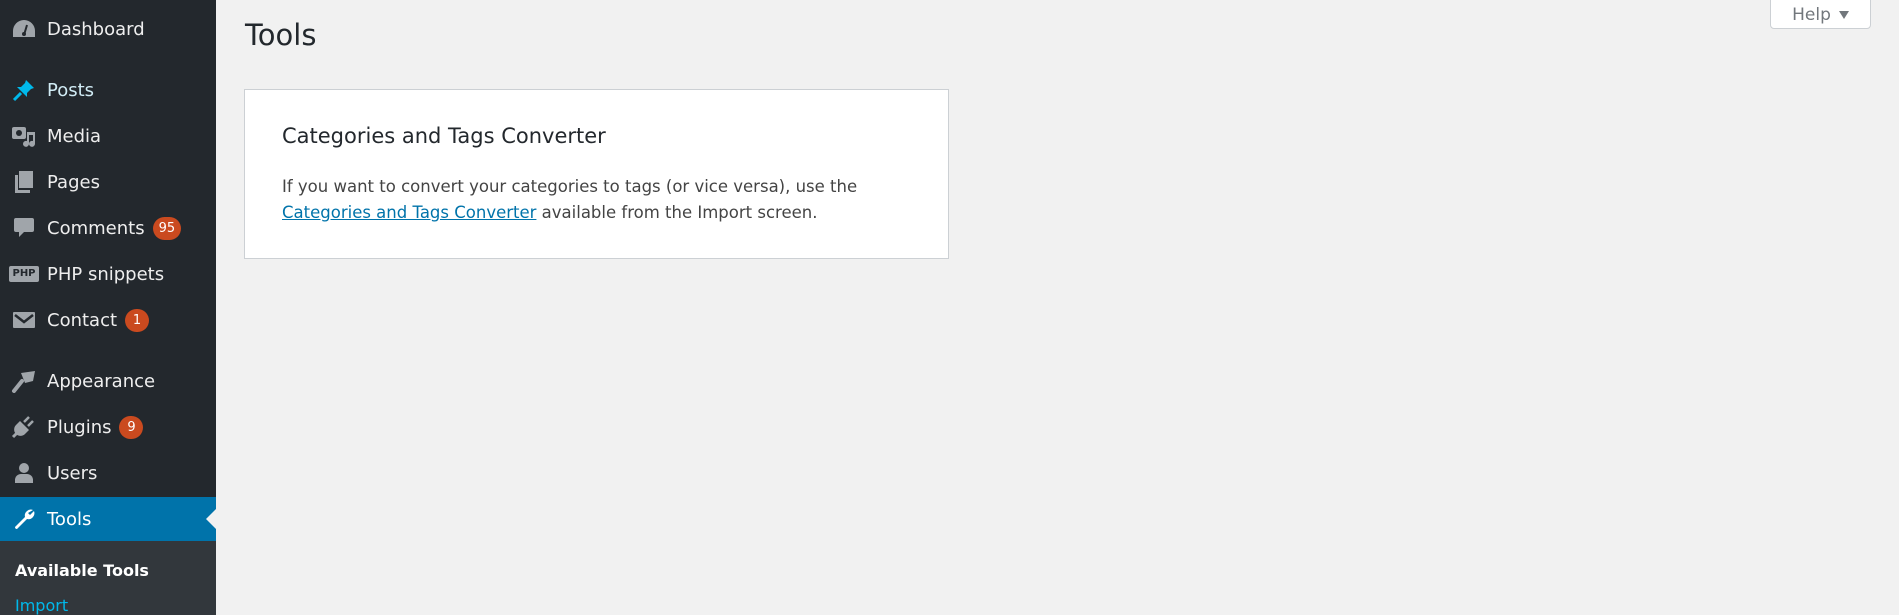  I want to click on sidebar-item-media: Media, so click(108, 136).